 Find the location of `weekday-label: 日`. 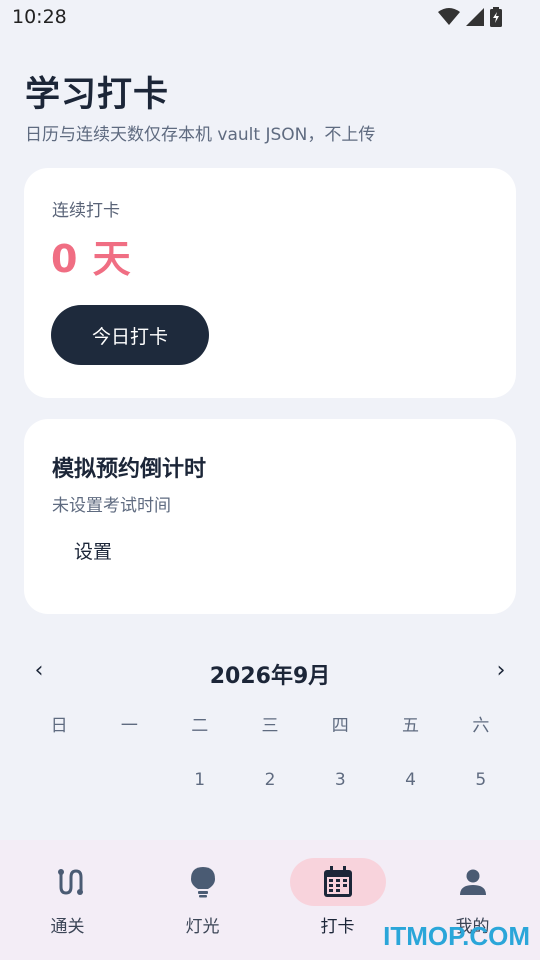

weekday-label: 日 is located at coordinates (59, 726).